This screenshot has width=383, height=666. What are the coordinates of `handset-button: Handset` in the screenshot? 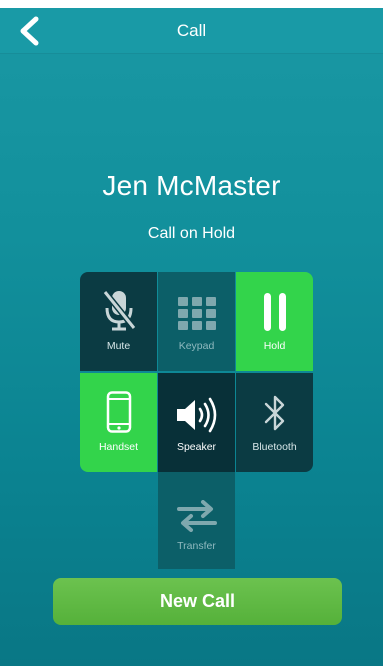 It's located at (118, 422).